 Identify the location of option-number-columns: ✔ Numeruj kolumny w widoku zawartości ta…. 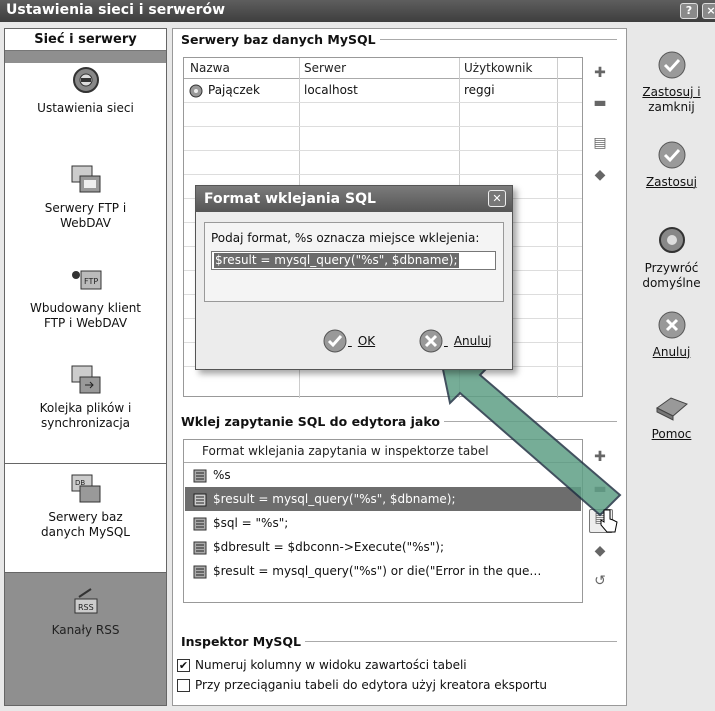
(397, 666).